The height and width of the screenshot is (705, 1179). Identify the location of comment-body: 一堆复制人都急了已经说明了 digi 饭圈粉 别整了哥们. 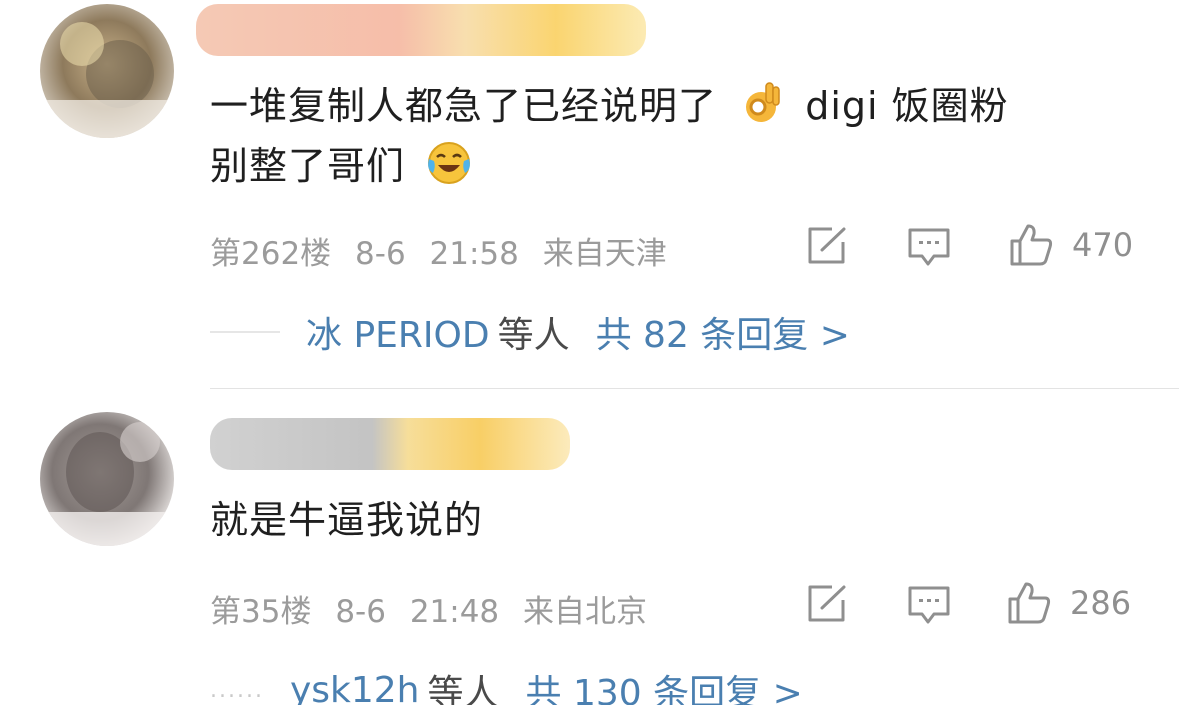
(690, 136).